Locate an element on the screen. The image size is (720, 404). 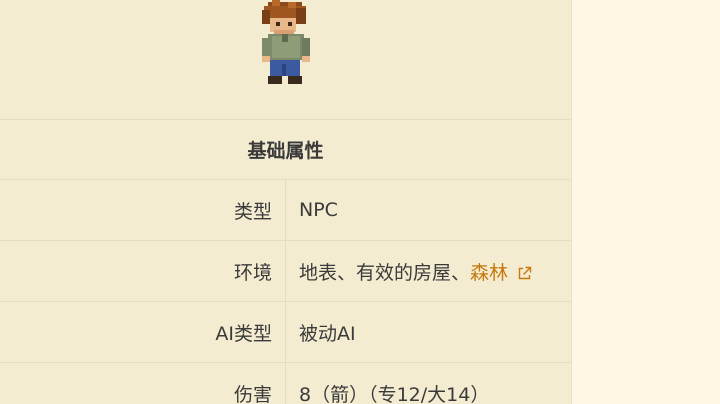
infobox-row-damage: 伤害 8（箭）（专12/大14） is located at coordinates (285, 383).